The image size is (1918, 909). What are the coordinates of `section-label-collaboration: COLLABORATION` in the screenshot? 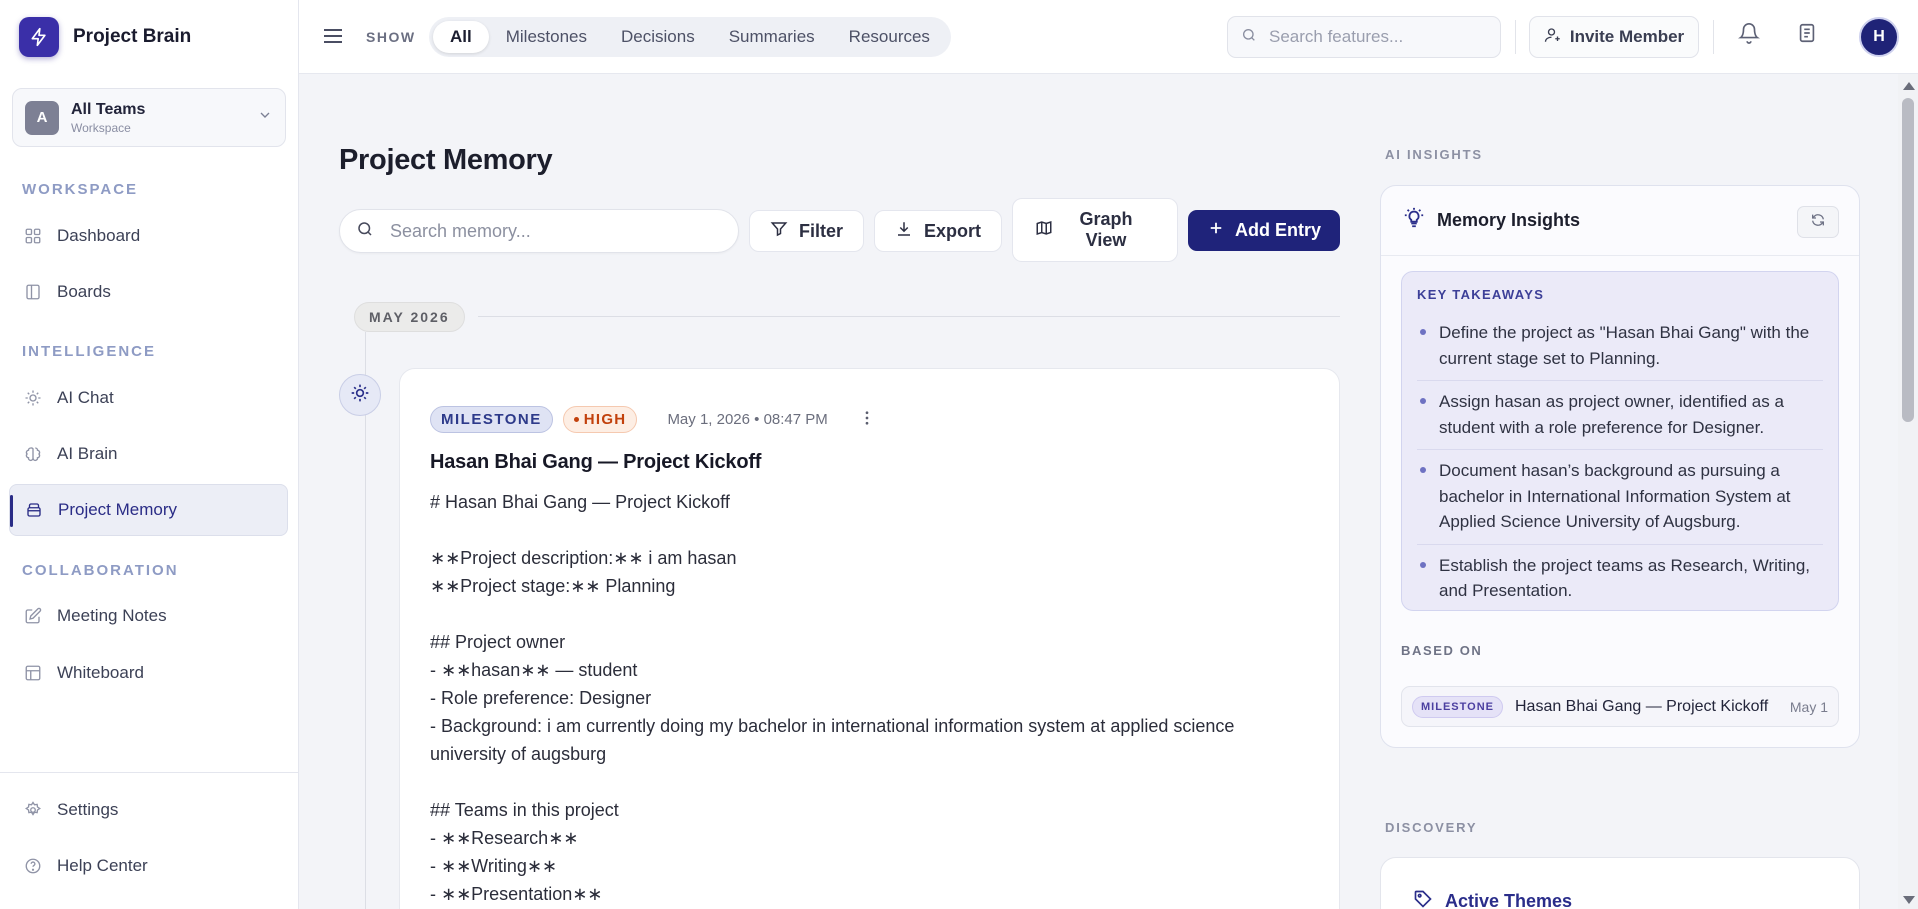 It's located at (100, 570).